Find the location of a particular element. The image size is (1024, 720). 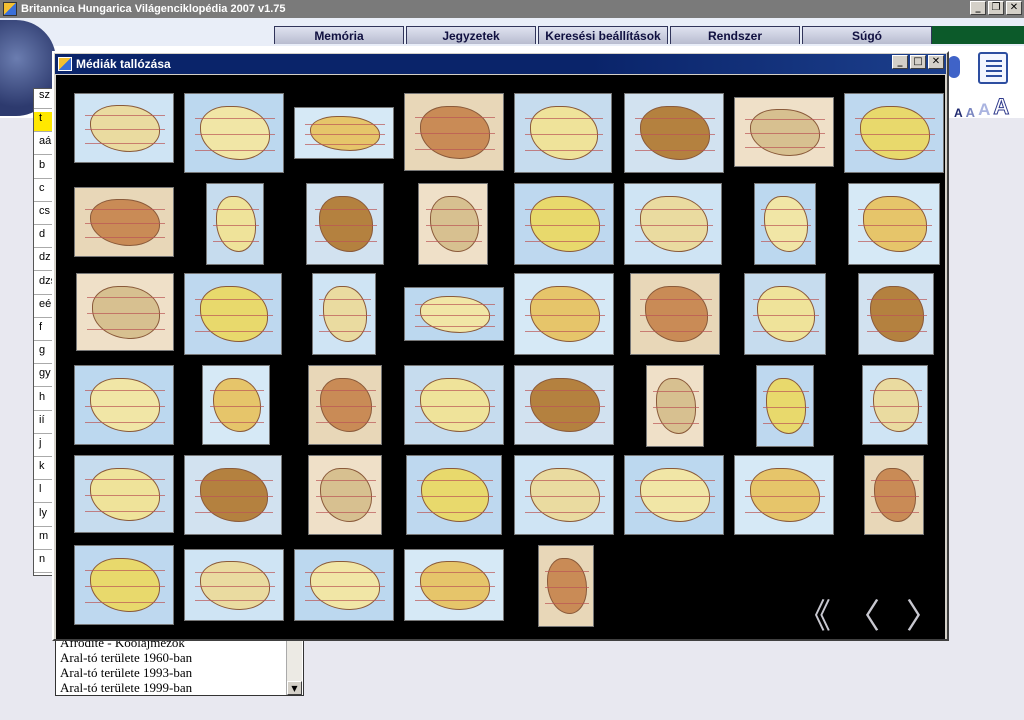

menu-rendszer: Rendszer is located at coordinates (735, 35).